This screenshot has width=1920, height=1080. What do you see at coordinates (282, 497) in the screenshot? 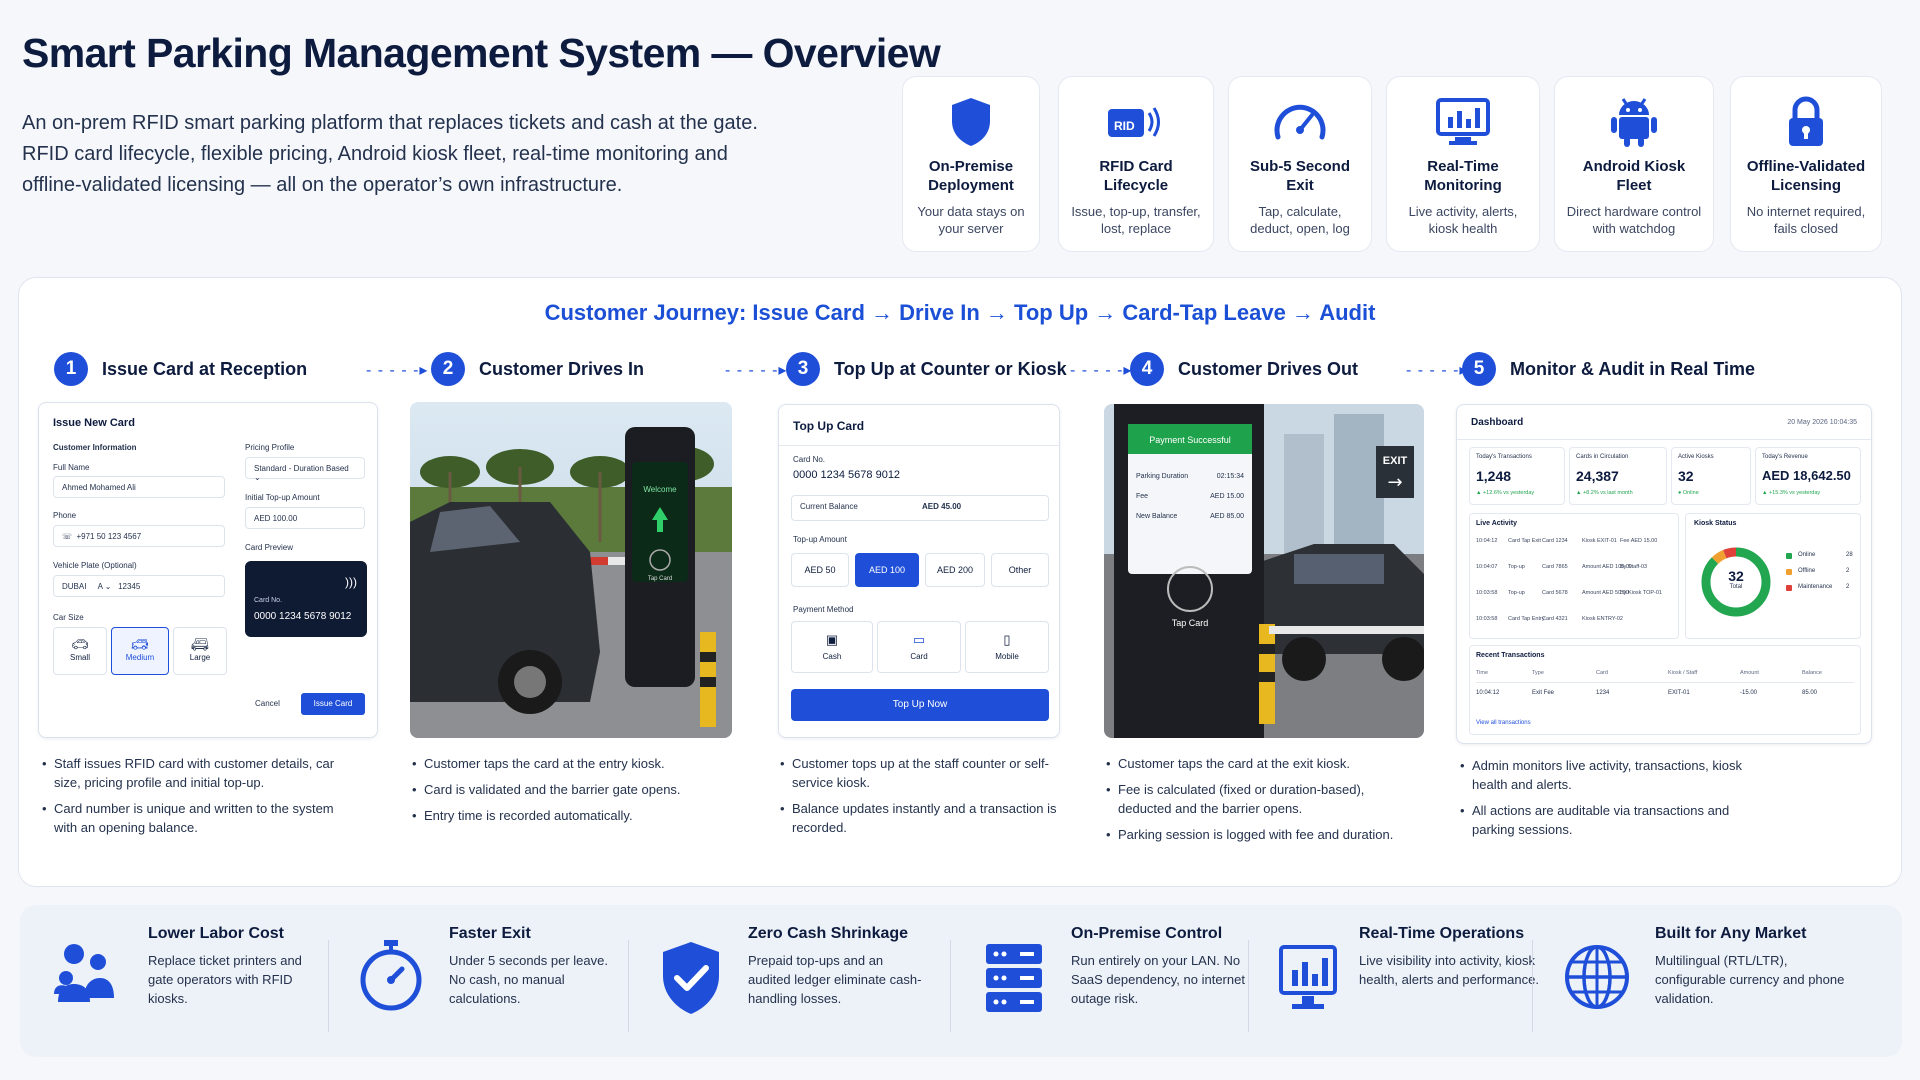
I see `field-label: Initial Top-up Amount` at bounding box center [282, 497].